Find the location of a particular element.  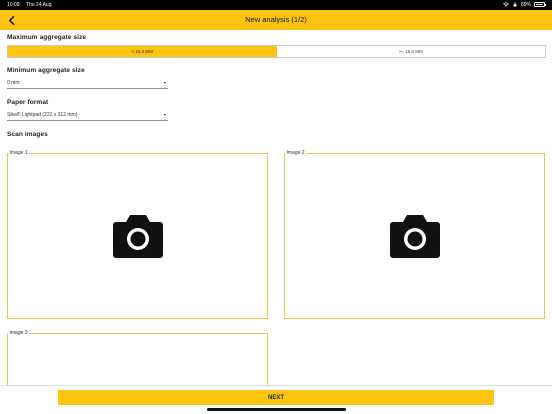

paper-format-label: Paper format is located at coordinates (28, 102).